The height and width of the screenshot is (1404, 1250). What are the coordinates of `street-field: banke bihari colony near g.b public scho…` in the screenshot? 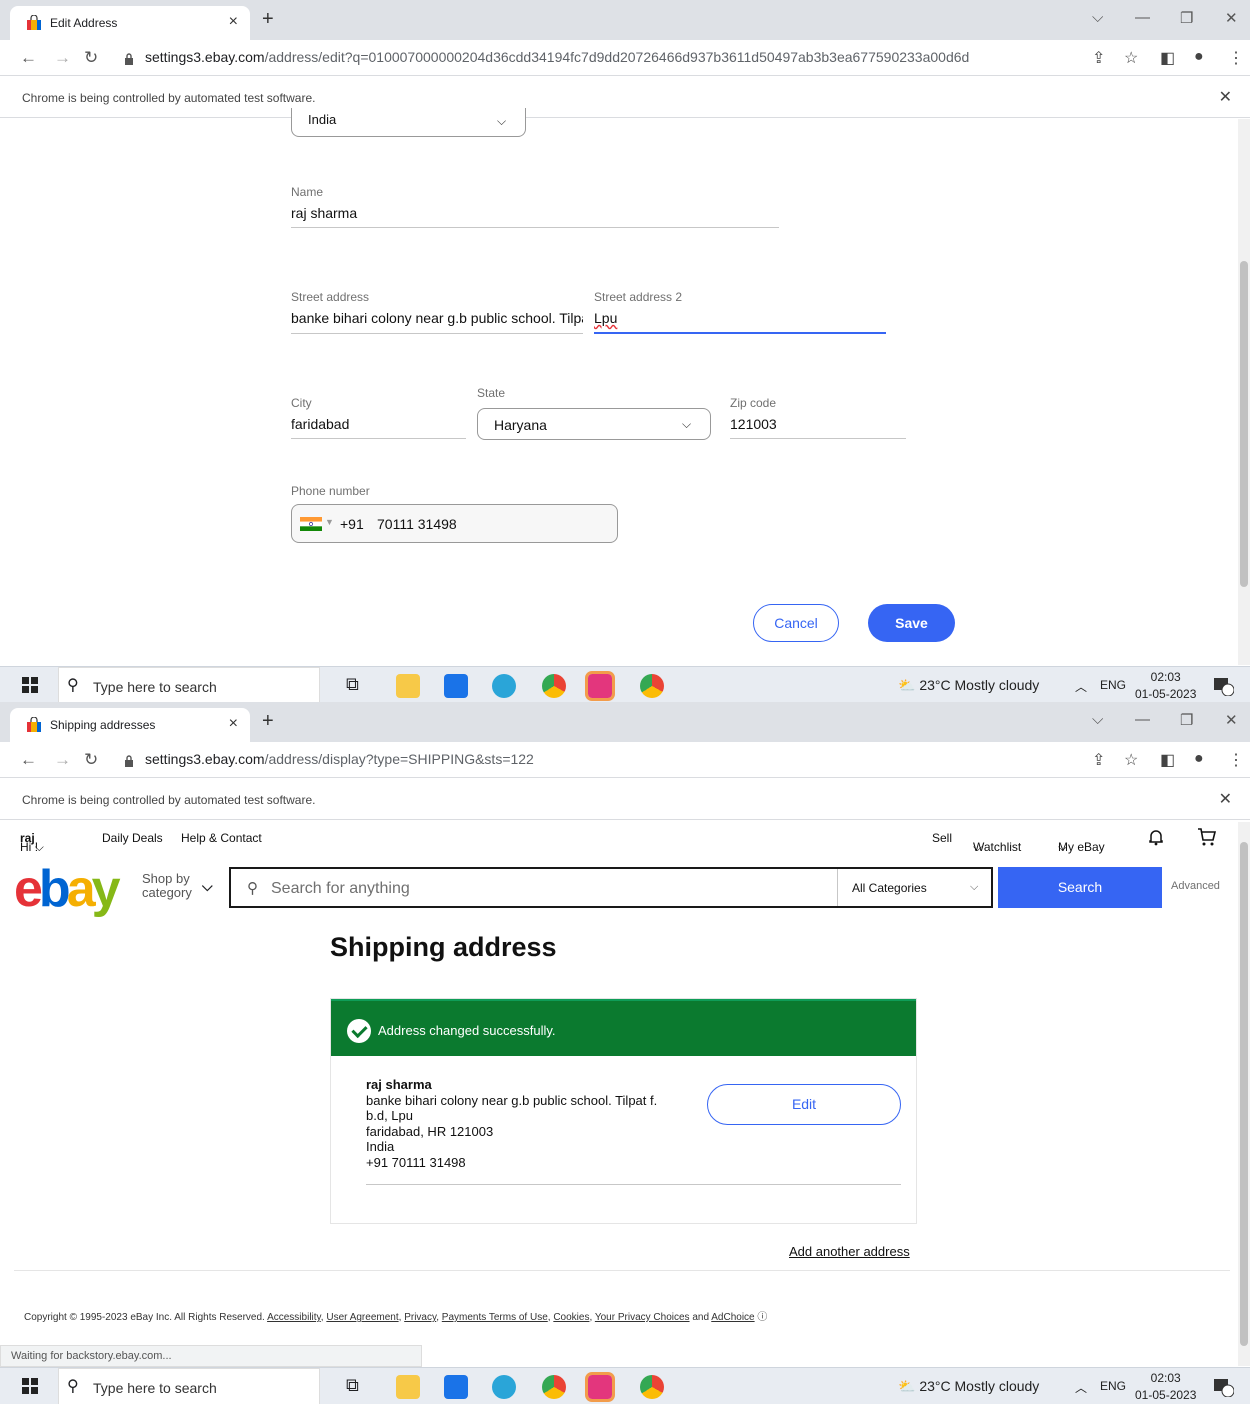 It's located at (437, 318).